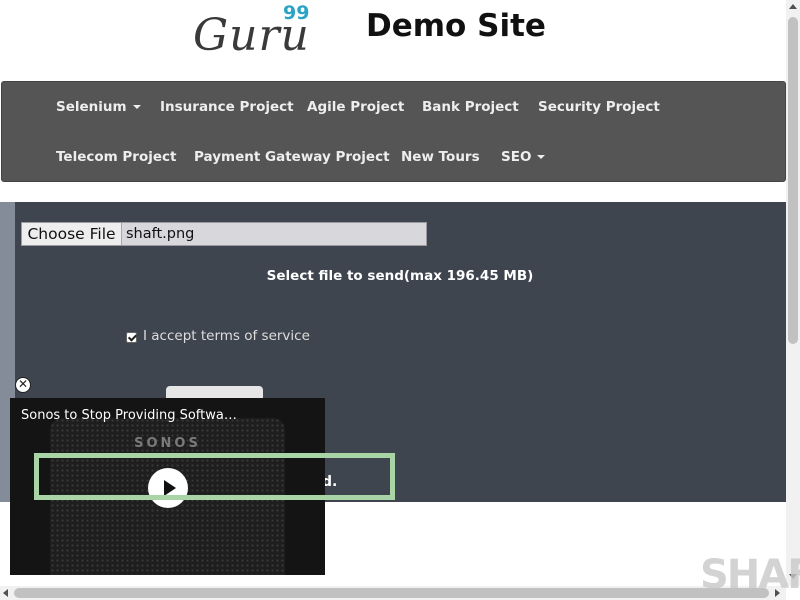  I want to click on horizontal-scrollbar, so click(393, 593).